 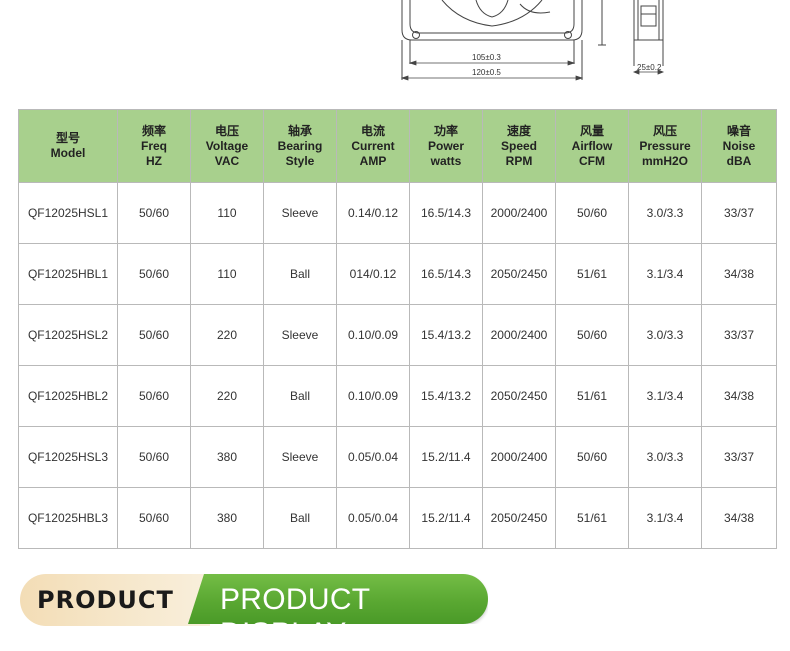 I want to click on header-freq: 频率 Freq HZ, so click(x=154, y=146).